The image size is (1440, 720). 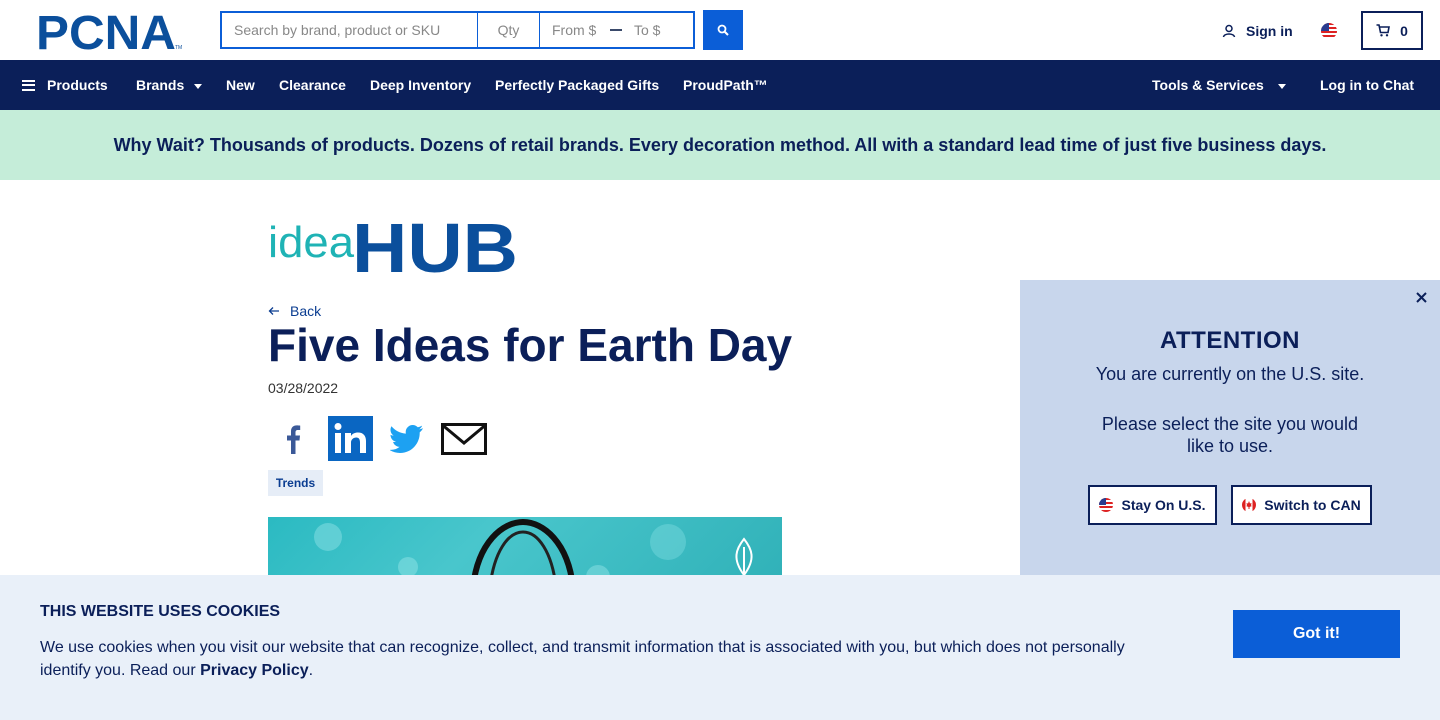 I want to click on pcna-logo: PCNA TM, so click(x=110, y=31).